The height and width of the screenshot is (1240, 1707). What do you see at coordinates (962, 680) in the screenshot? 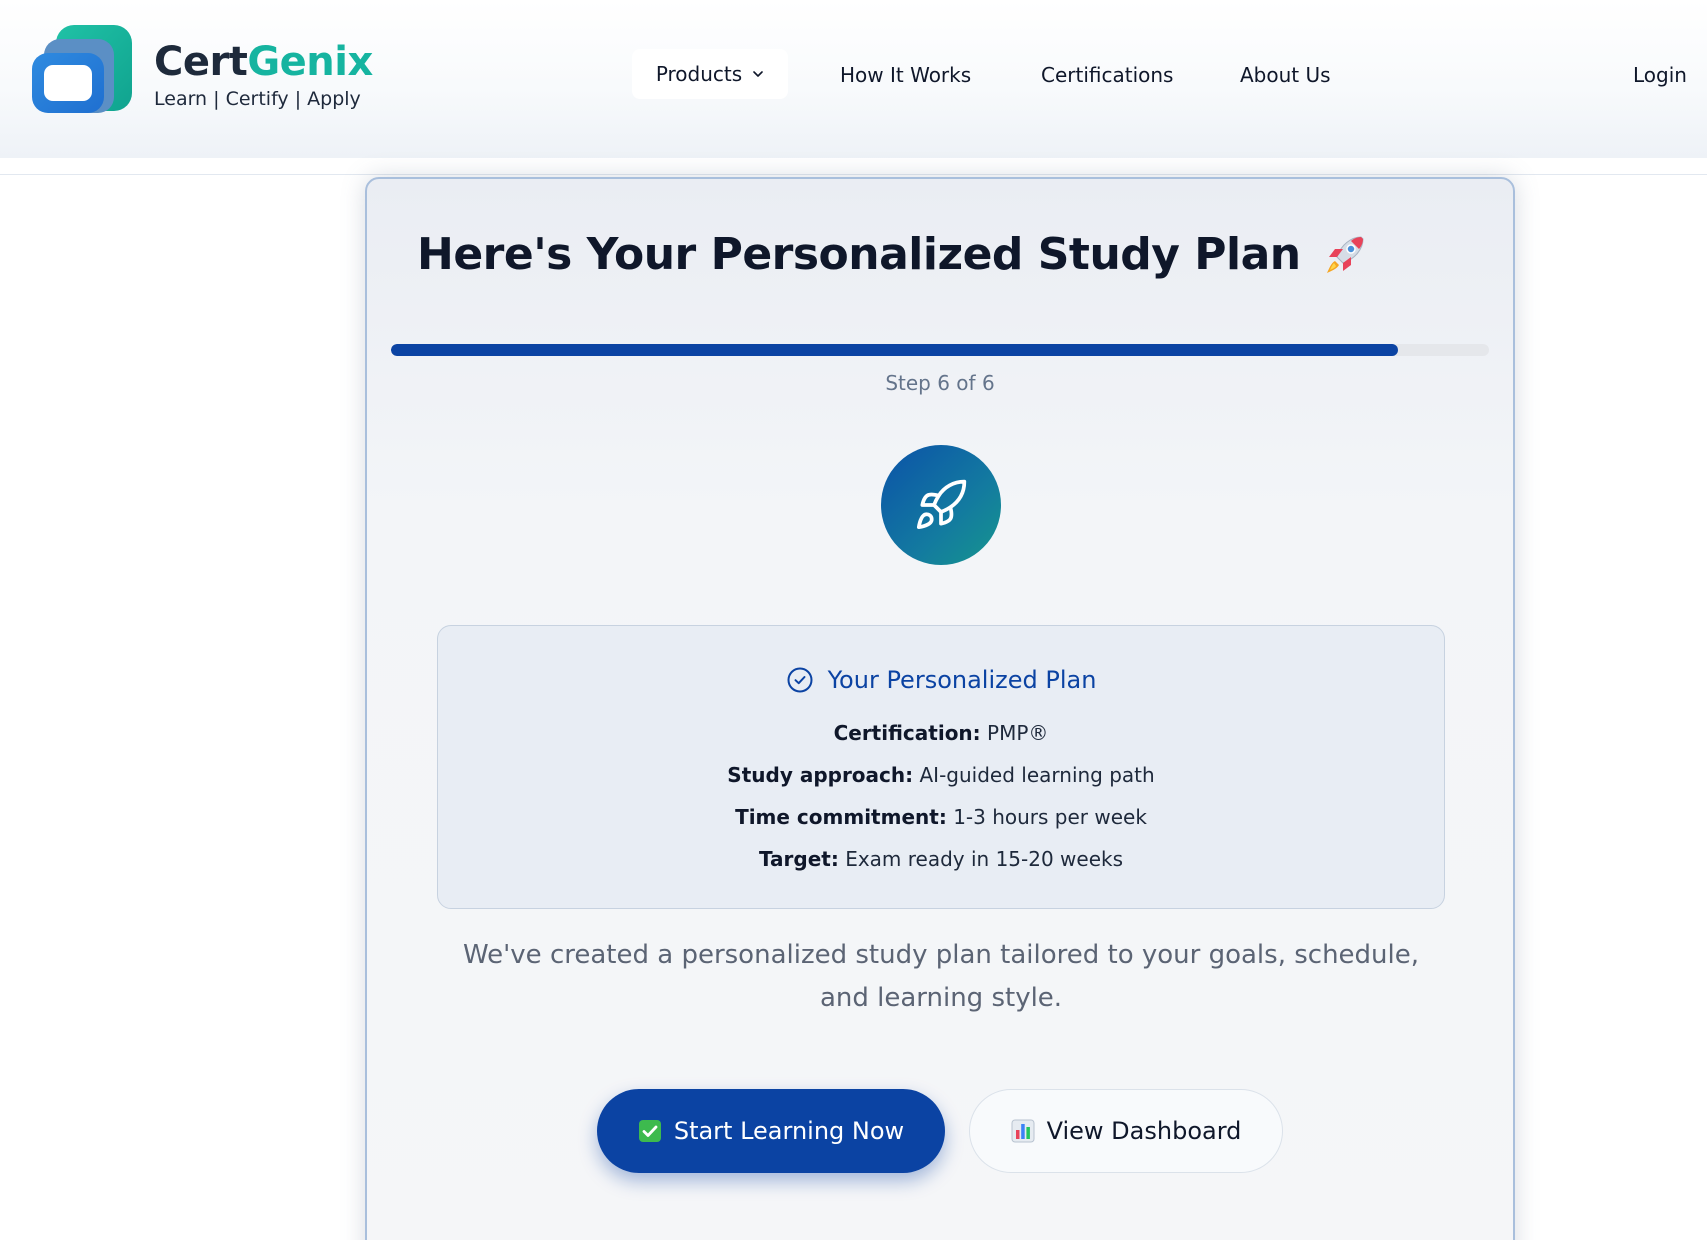
I see `plan-heading-text: Your Personalized Plan` at bounding box center [962, 680].